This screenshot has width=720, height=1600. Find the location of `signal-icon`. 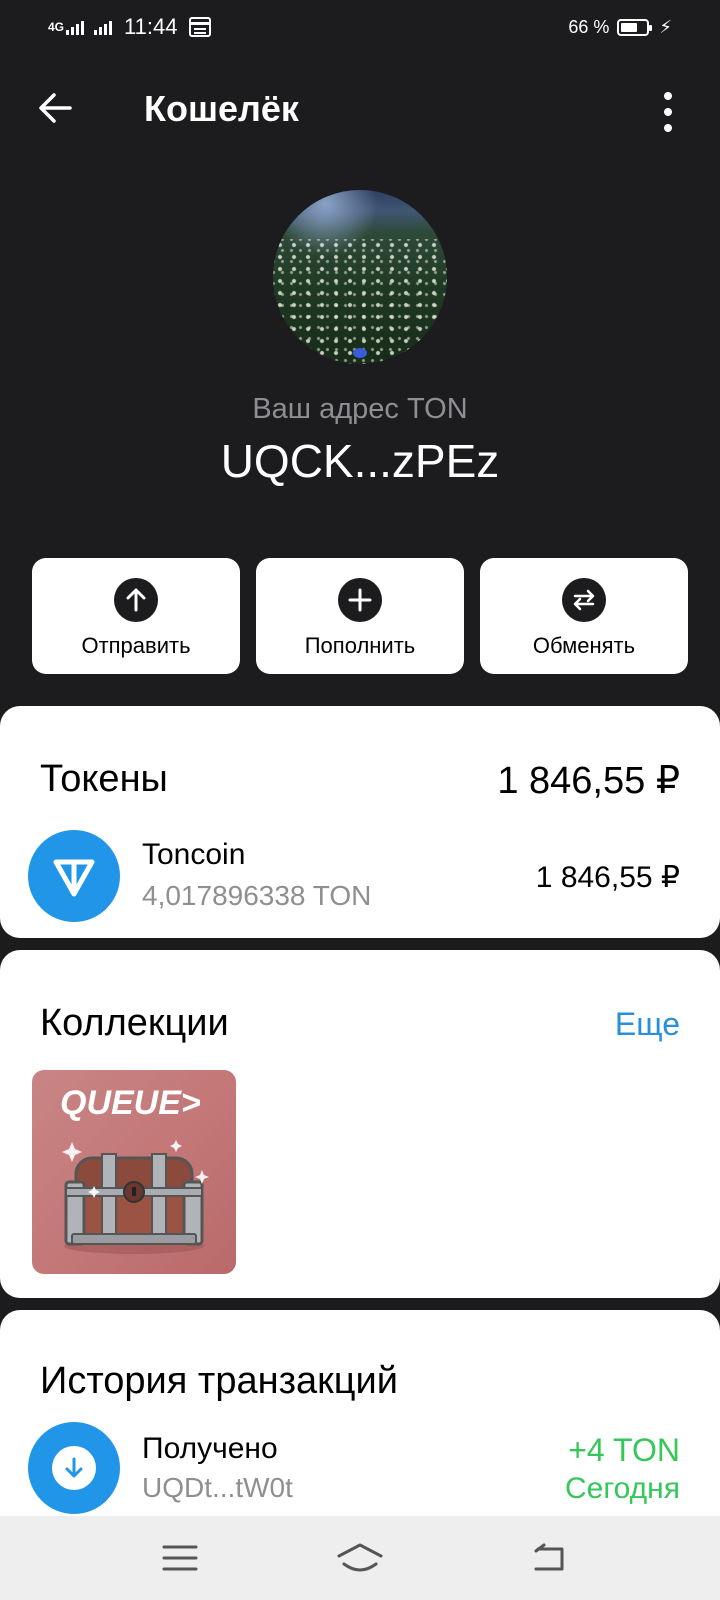

signal-icon is located at coordinates (76, 27).